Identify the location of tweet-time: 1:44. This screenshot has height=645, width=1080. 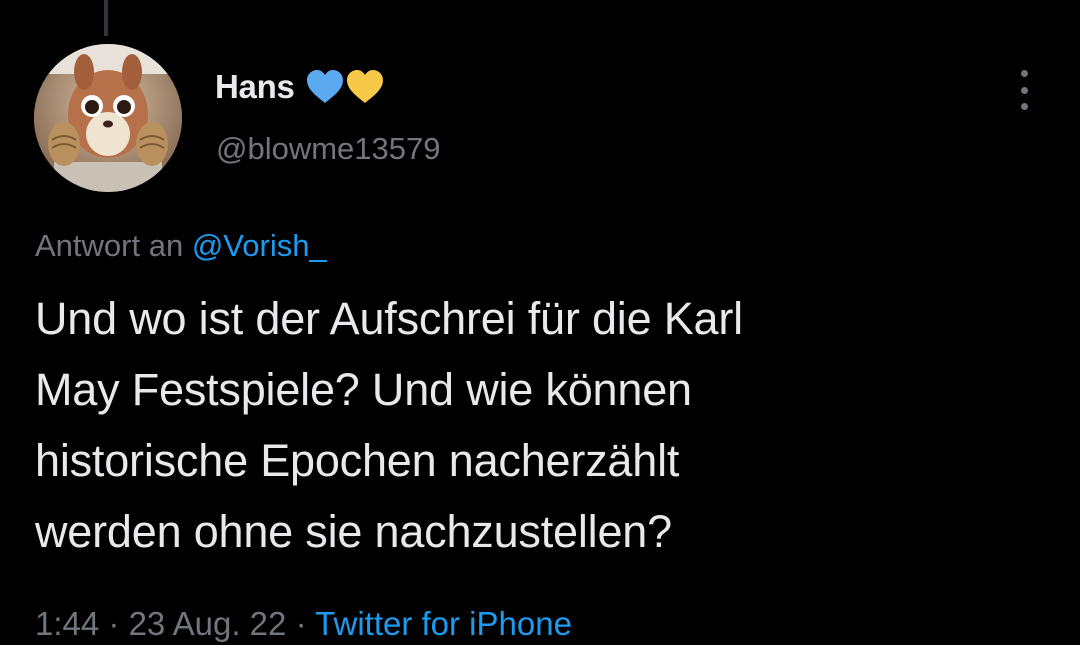
(67, 623).